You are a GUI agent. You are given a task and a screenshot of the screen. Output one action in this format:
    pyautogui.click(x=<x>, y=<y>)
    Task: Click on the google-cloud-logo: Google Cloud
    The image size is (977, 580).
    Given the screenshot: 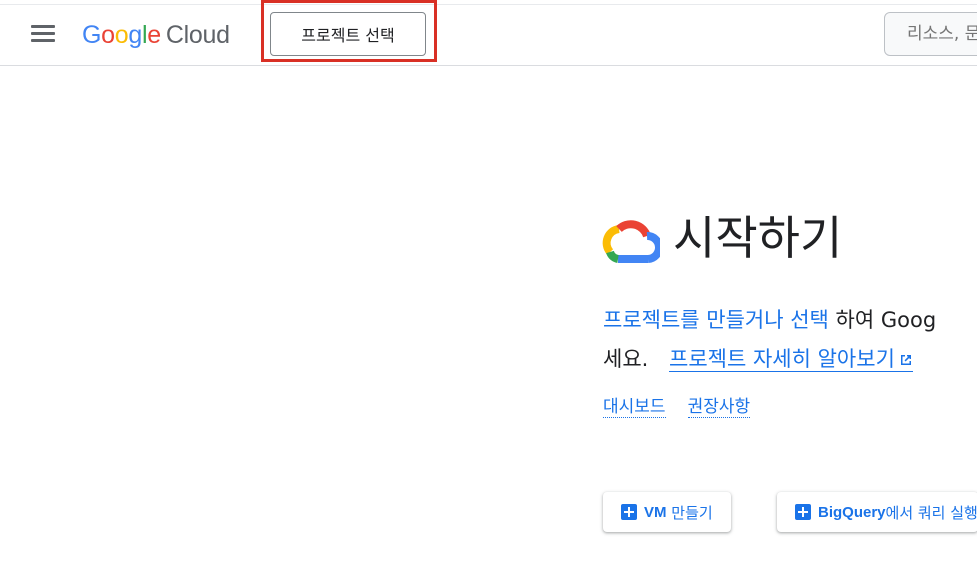 What is the action you would take?
    pyautogui.click(x=156, y=35)
    